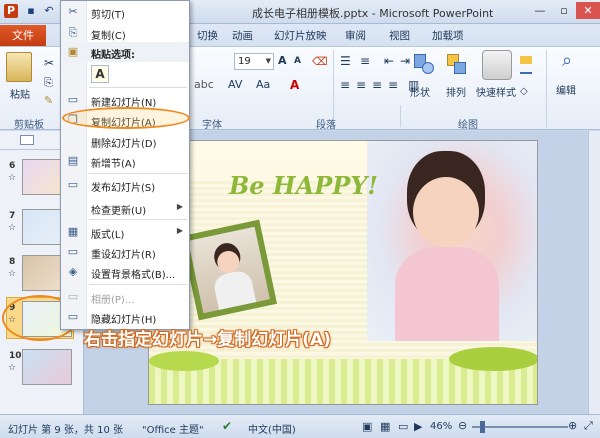  I want to click on menu-item-paste-options: ▣ 粘贴选项:, so click(125, 52).